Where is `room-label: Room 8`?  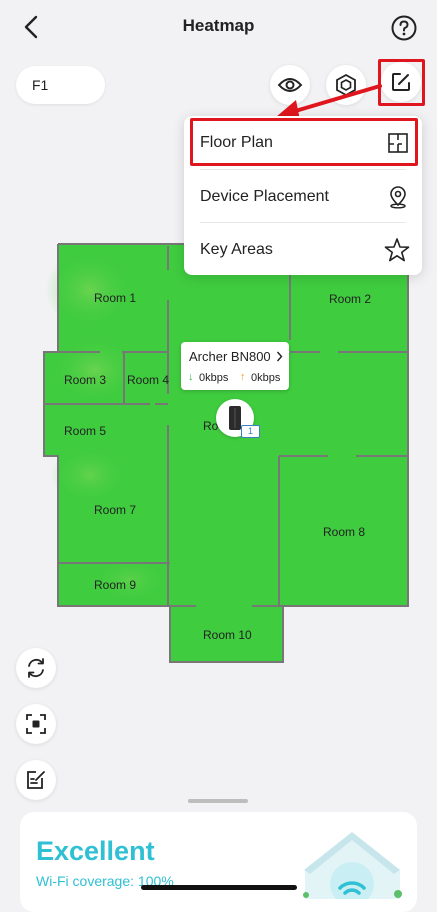 room-label: Room 8 is located at coordinates (344, 532).